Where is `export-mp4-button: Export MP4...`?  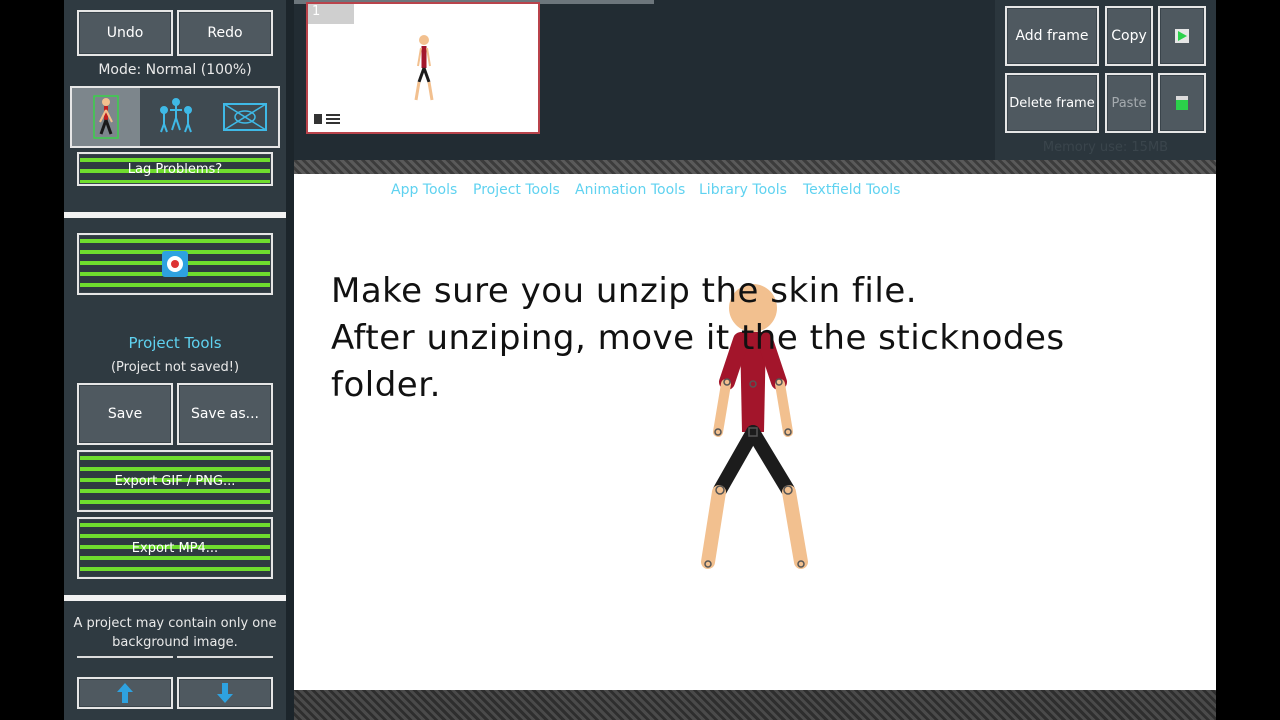
export-mp4-button: Export MP4... is located at coordinates (175, 548).